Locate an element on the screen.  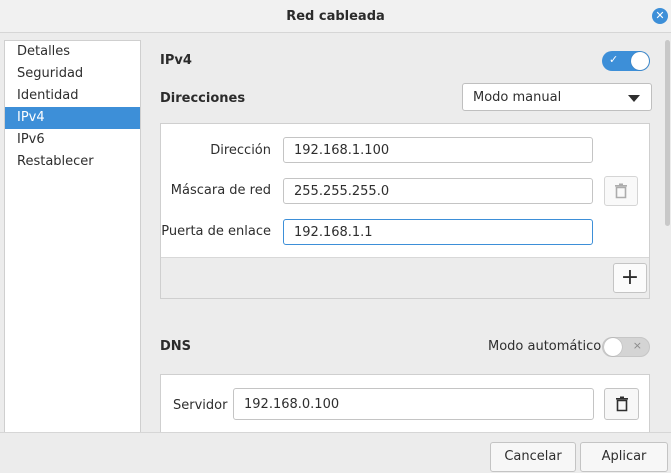
add-address-button: + is located at coordinates (630, 278).